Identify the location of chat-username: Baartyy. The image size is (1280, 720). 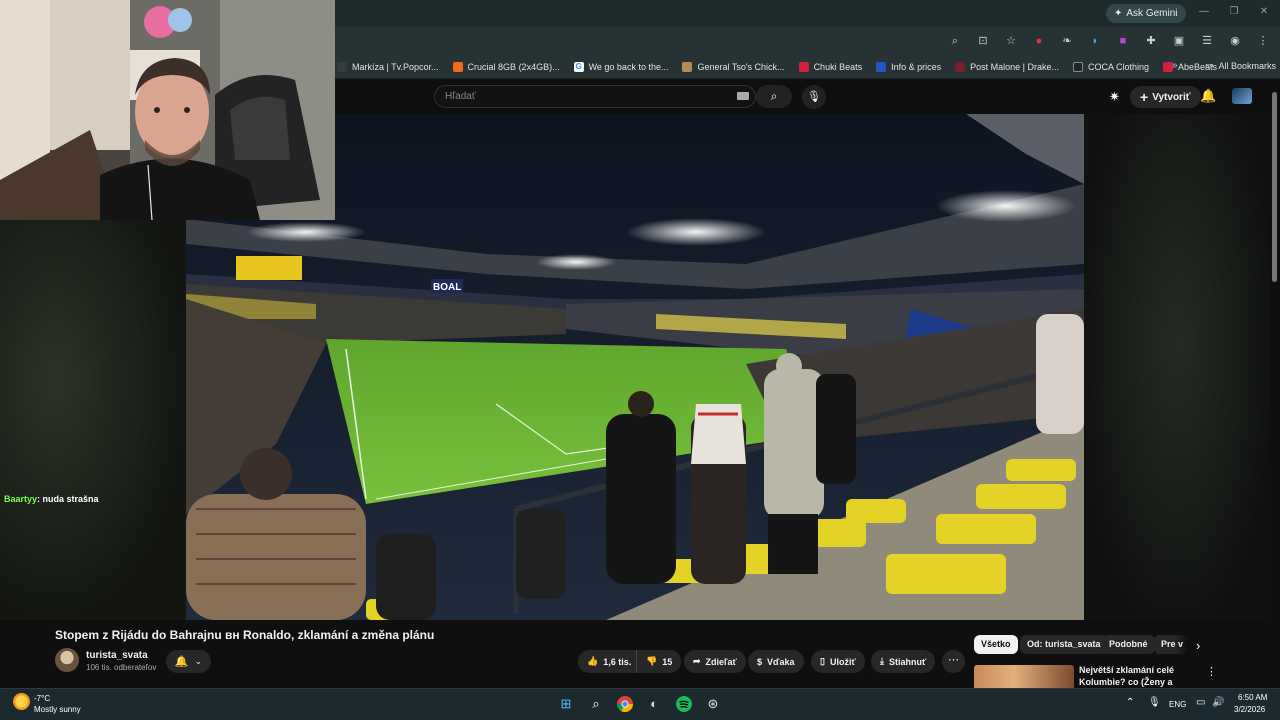
(21, 499).